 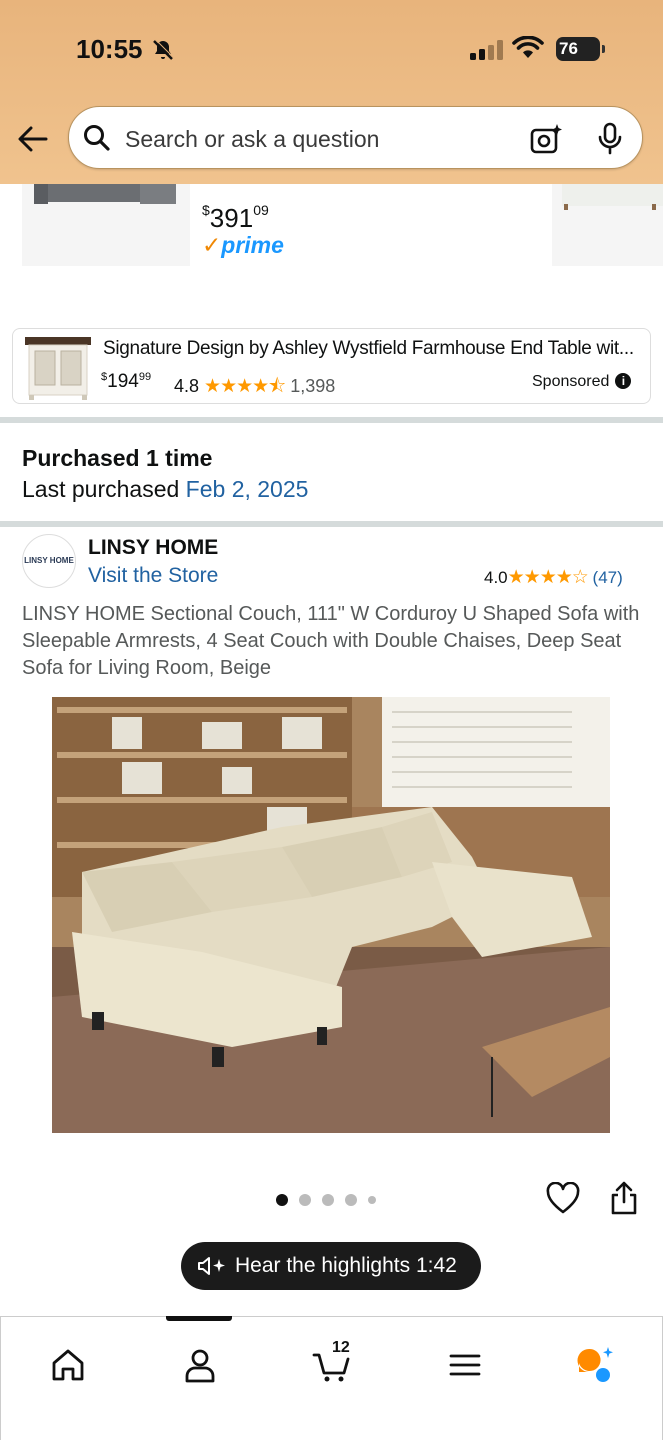 What do you see at coordinates (211, 1266) in the screenshot?
I see `speaker-sparkle-icon` at bounding box center [211, 1266].